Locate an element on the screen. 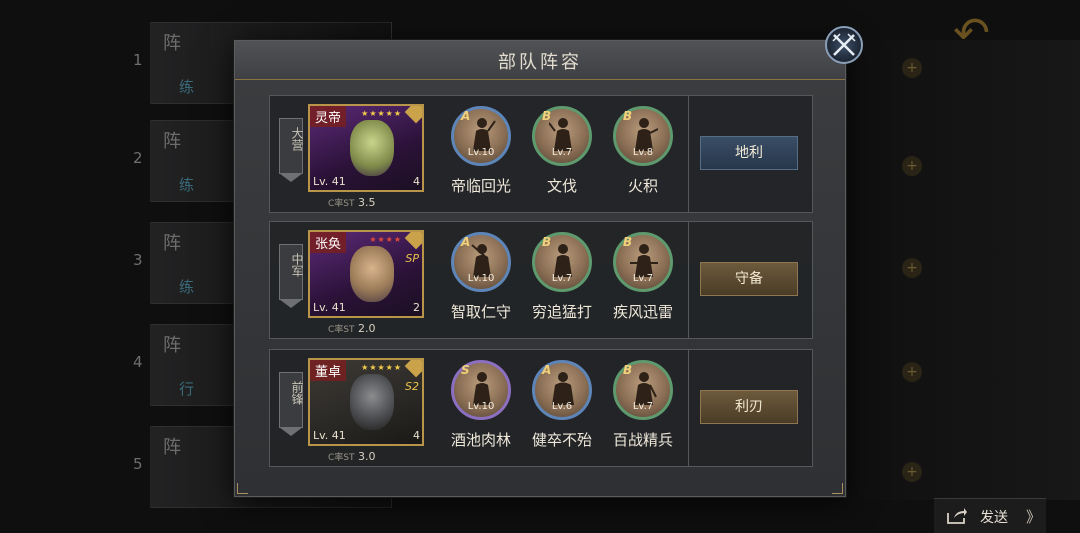 The height and width of the screenshot is (533, 1080). skill-icon: B Lv.8 is located at coordinates (643, 136).